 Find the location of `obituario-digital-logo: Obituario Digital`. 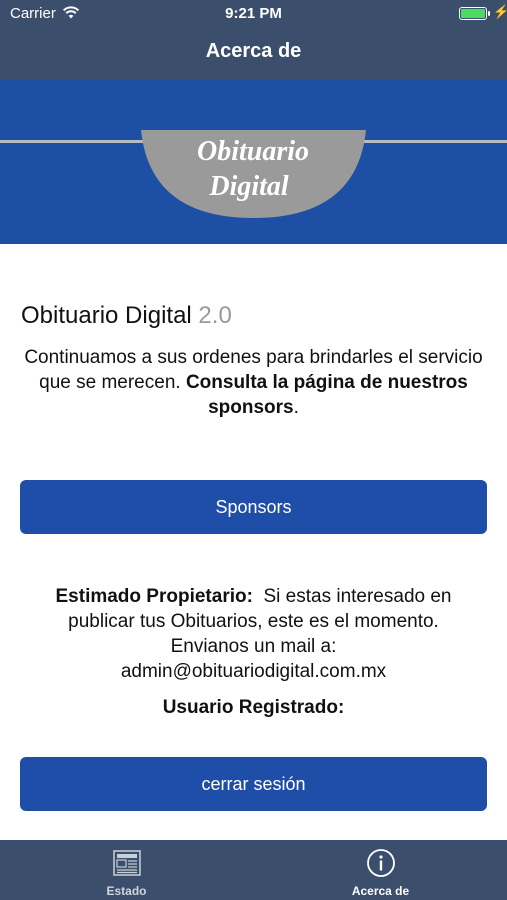

obituario-digital-logo: Obituario Digital is located at coordinates (253, 174).